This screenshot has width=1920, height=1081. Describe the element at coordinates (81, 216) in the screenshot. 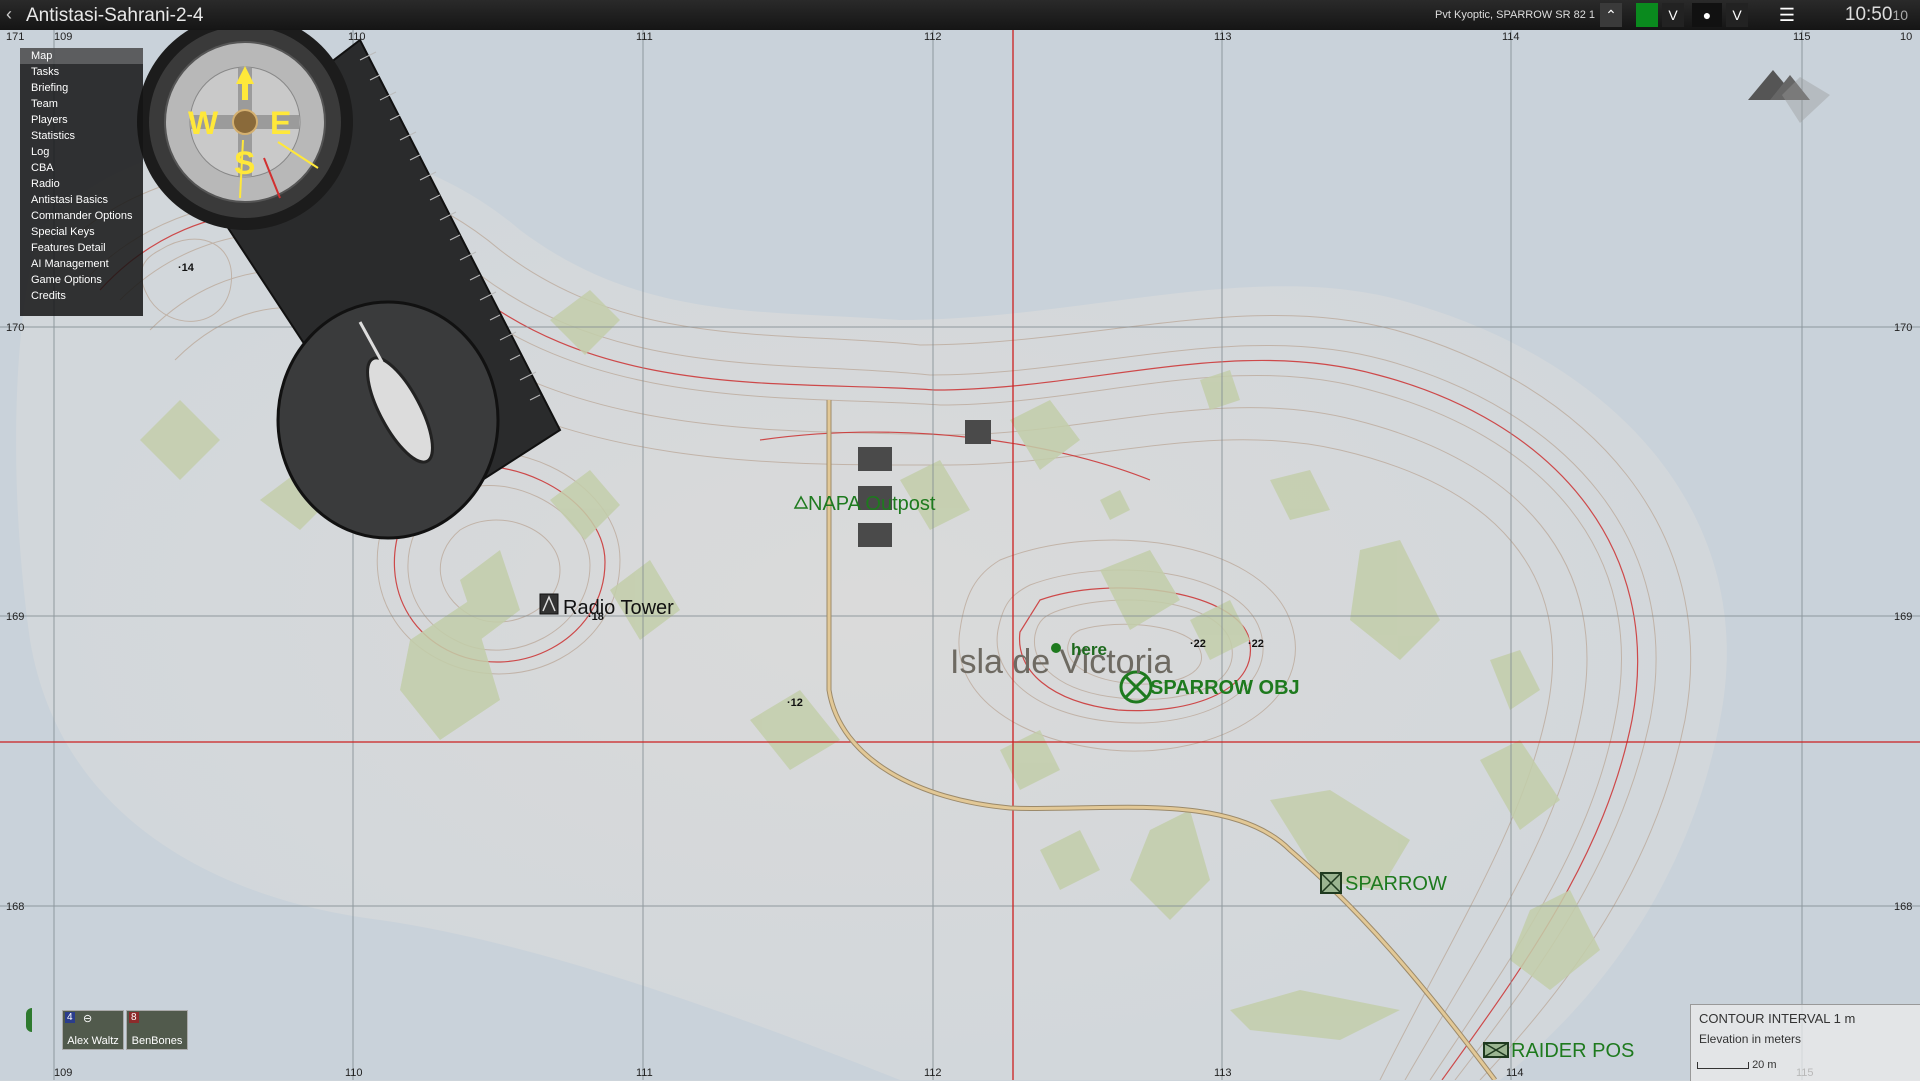

I see `menu-item: Commander Options` at that location.